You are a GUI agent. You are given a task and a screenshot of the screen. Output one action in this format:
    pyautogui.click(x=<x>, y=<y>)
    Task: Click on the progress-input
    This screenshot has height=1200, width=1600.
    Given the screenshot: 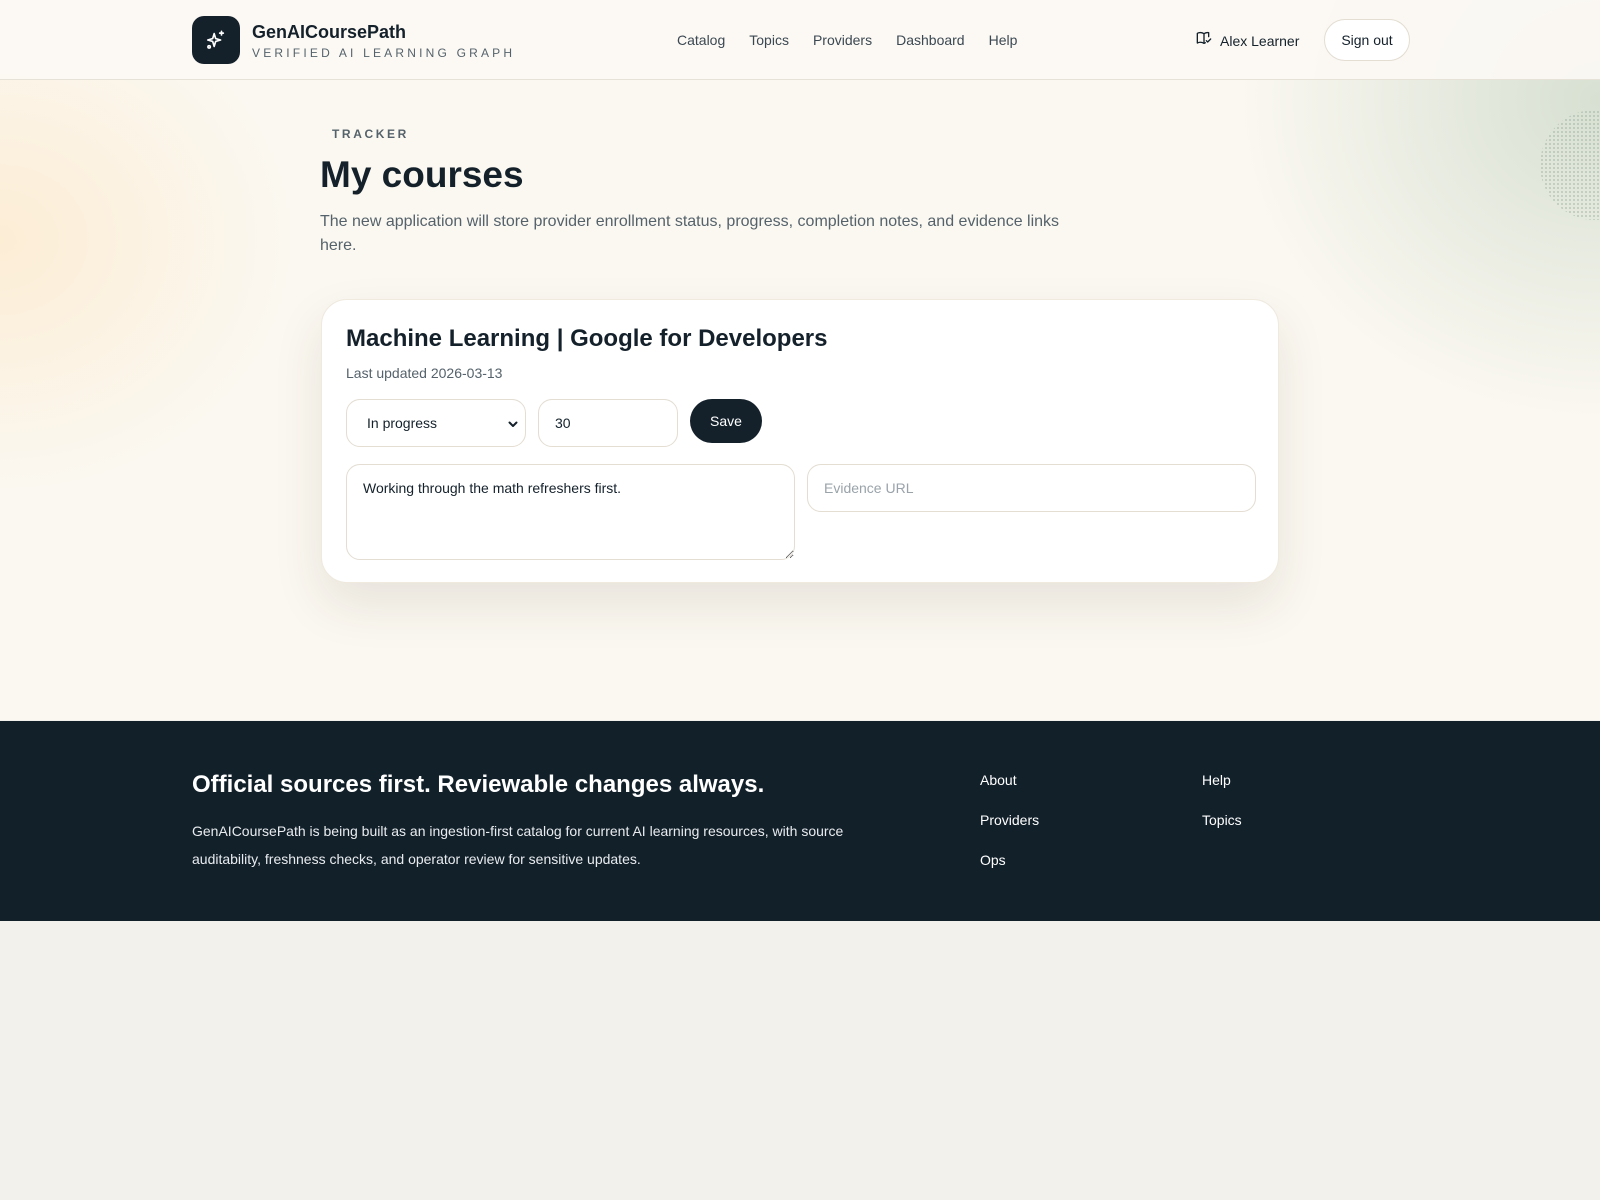 What is the action you would take?
    pyautogui.click(x=608, y=423)
    